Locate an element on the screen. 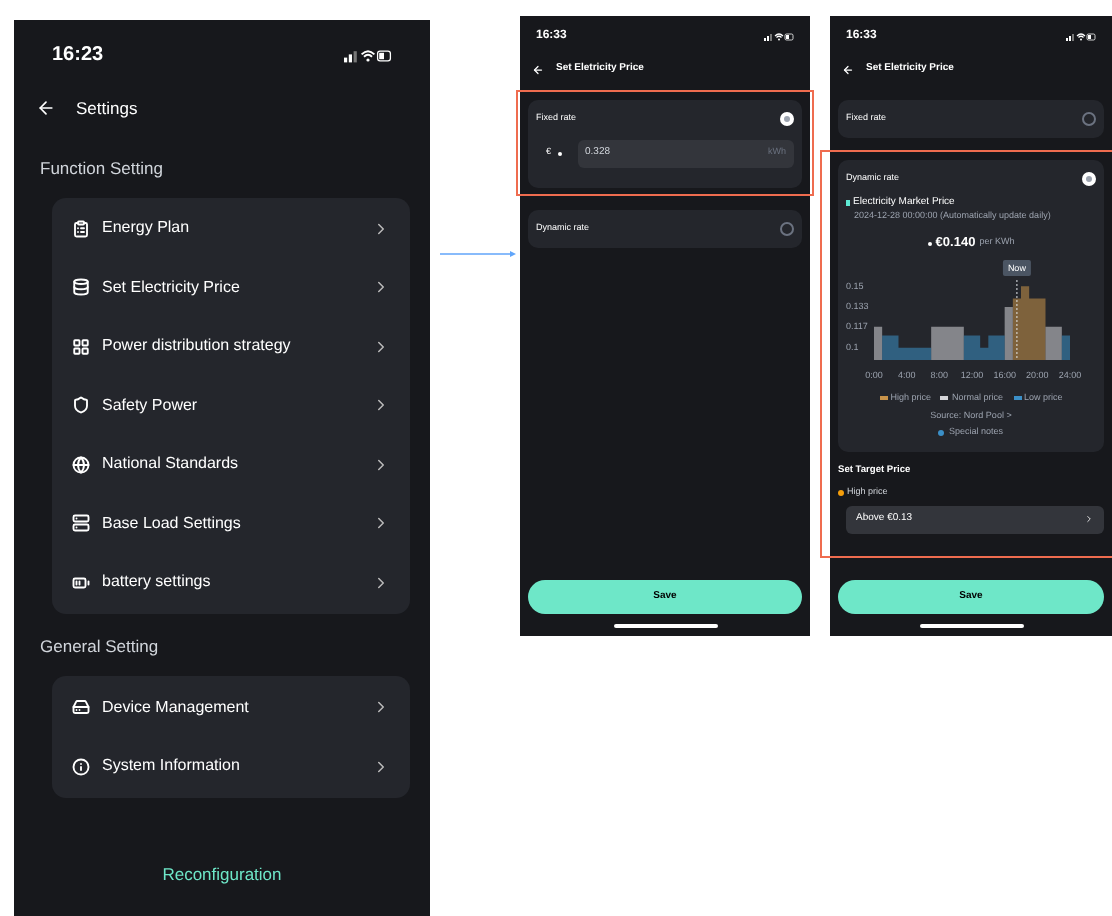  connector-arrow is located at coordinates (478, 254).